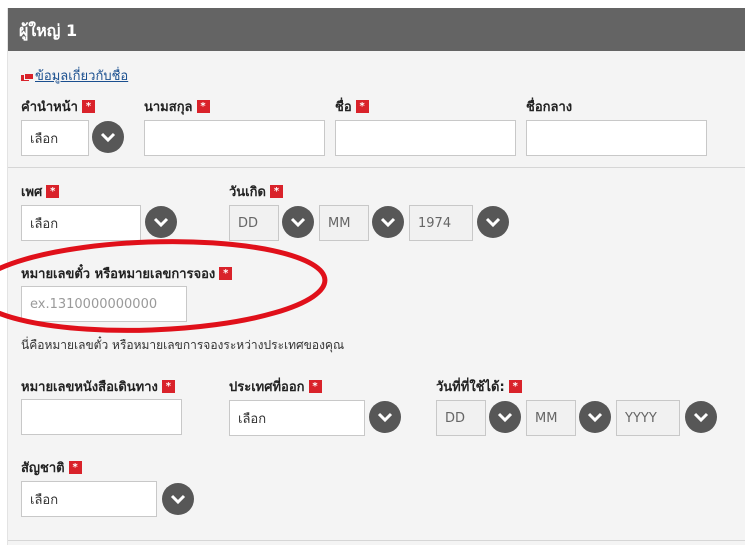 The image size is (745, 545). Describe the element at coordinates (648, 418) in the screenshot. I see `expiry-year-select: YYYY` at that location.